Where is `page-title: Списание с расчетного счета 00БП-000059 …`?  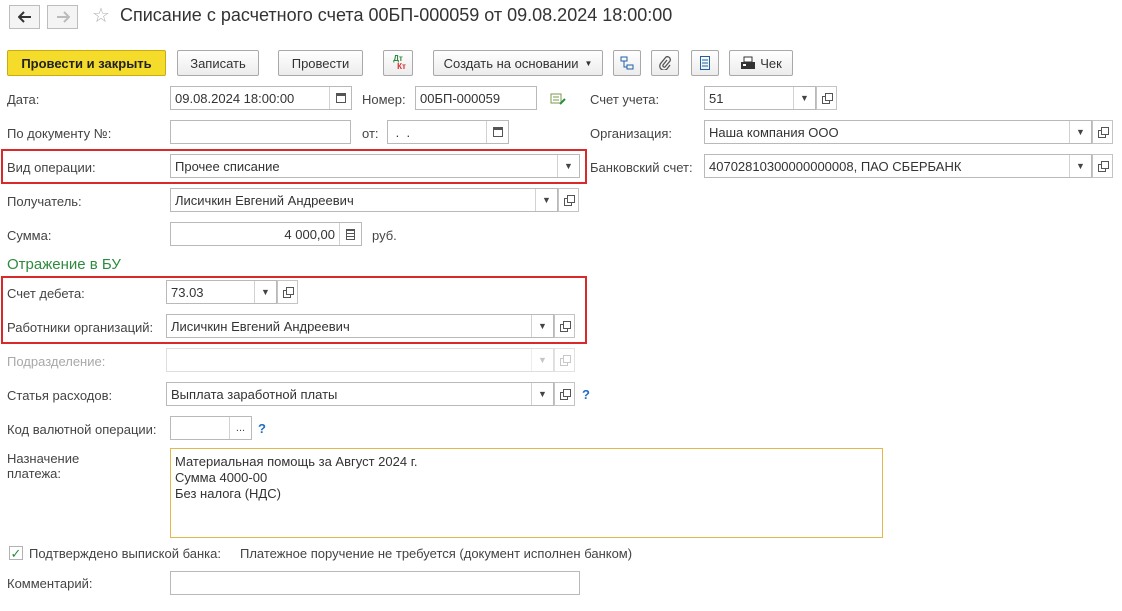 page-title: Списание с расчетного счета 00БП-000059 … is located at coordinates (396, 15).